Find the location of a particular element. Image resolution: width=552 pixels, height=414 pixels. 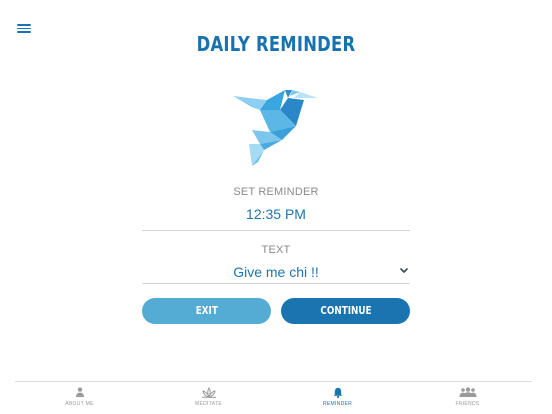

tab-meditate: MEDITATE is located at coordinates (208, 398).